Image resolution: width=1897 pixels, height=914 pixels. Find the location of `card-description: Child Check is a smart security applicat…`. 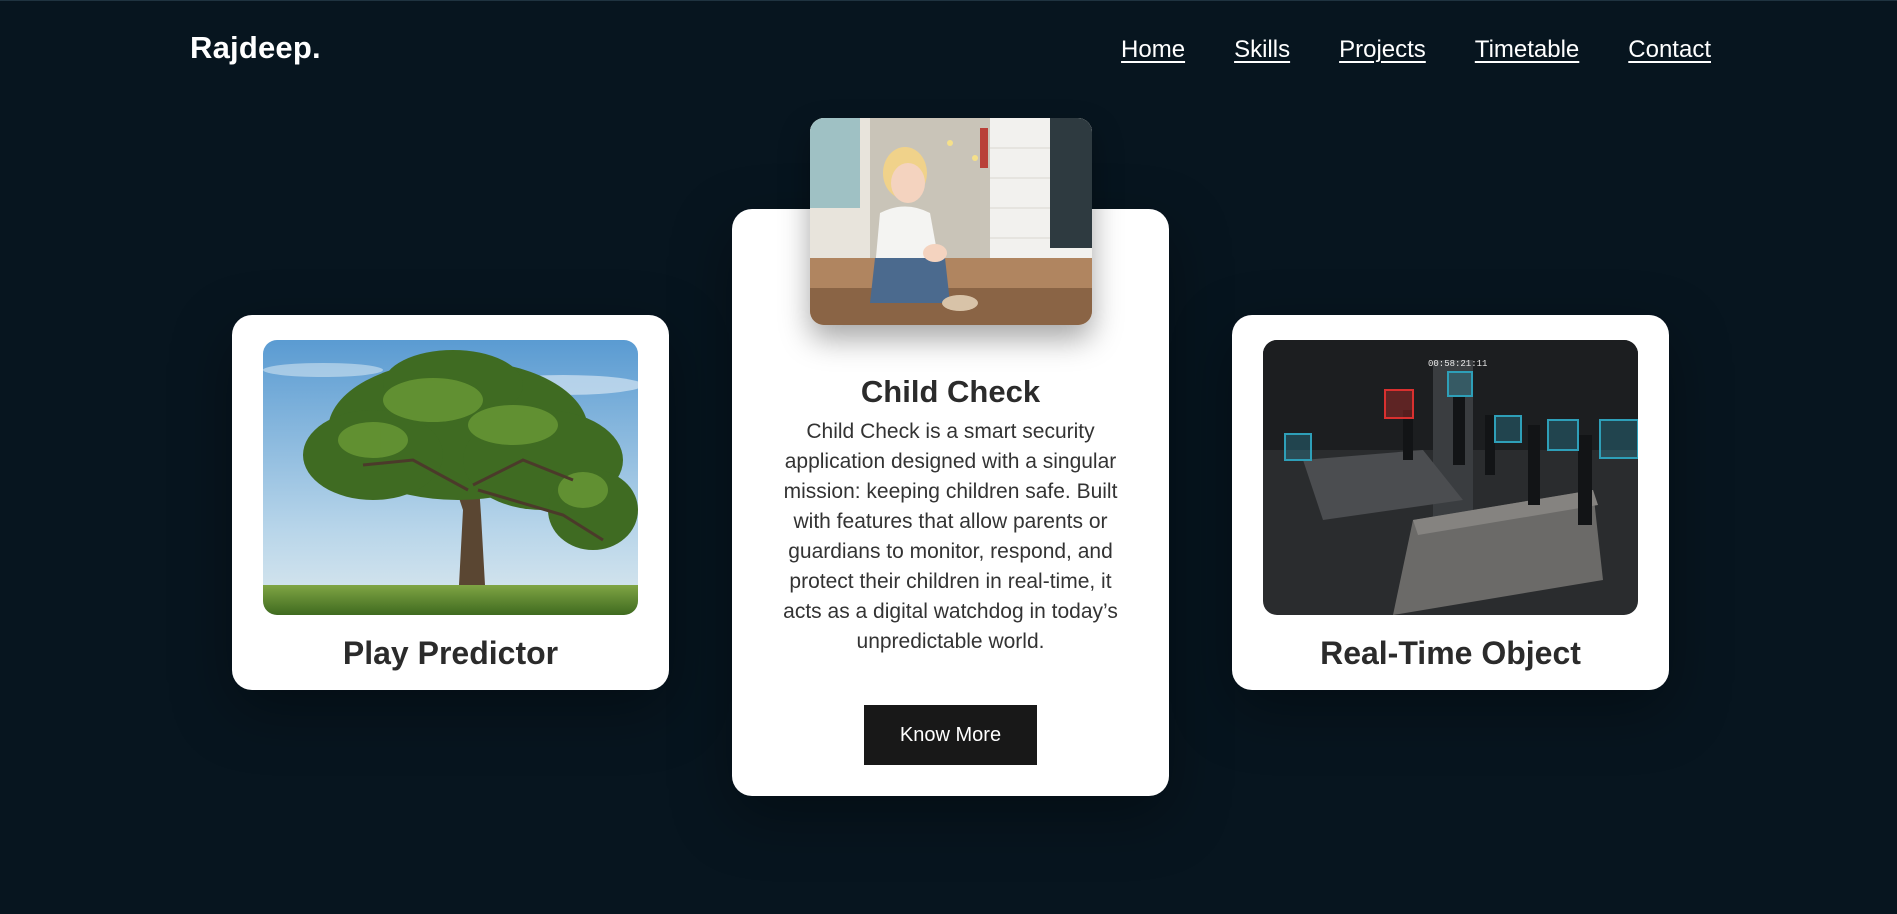

card-description: Child Check is a smart security applicat… is located at coordinates (950, 536).